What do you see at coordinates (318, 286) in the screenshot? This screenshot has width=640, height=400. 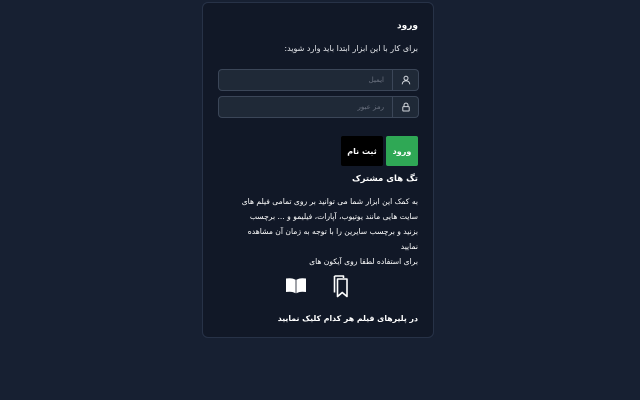 I see `player-icons` at bounding box center [318, 286].